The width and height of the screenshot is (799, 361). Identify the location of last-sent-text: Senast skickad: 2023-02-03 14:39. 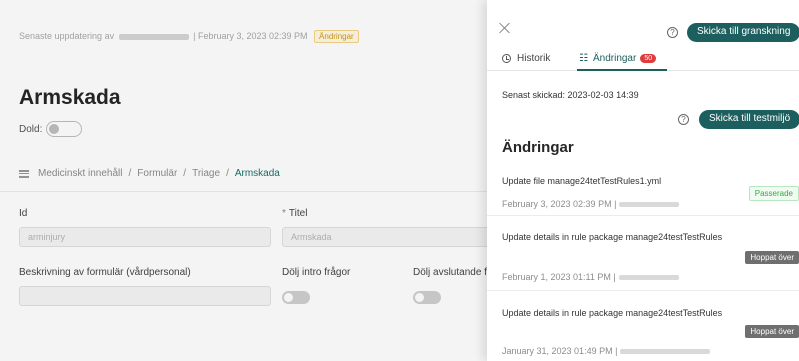
(570, 95).